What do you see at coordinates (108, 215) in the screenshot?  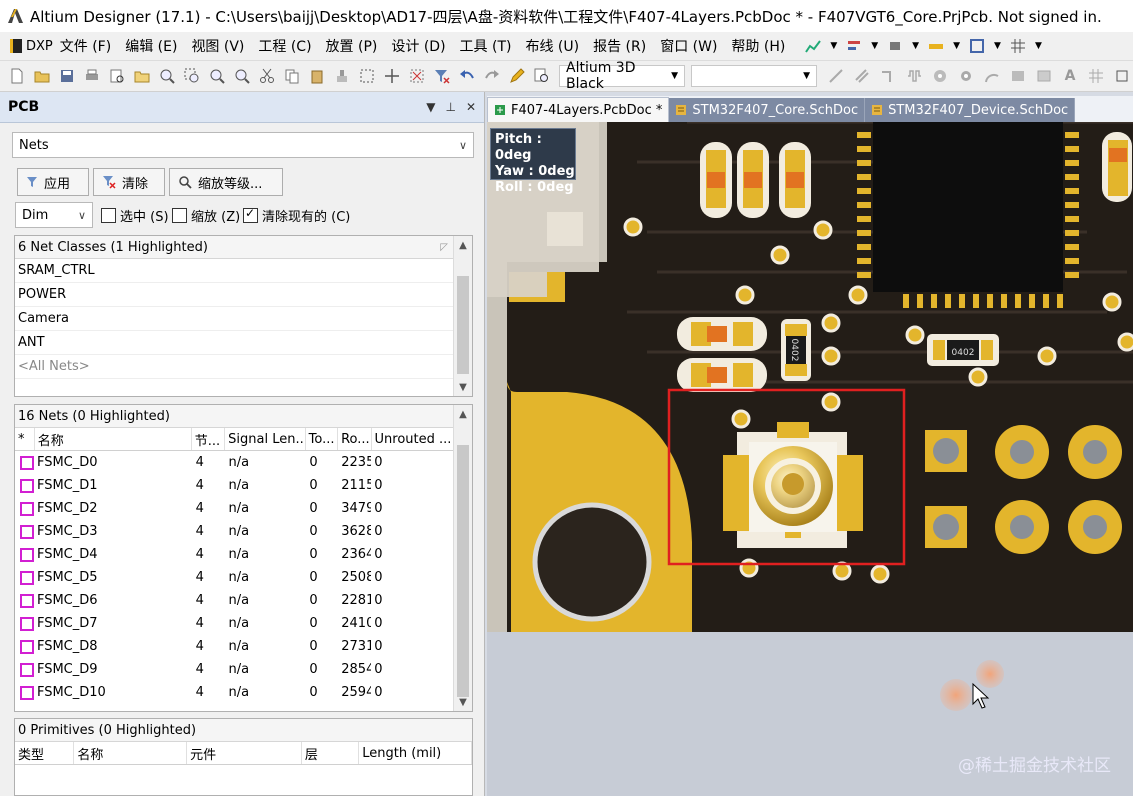 I see `select-checkbox` at bounding box center [108, 215].